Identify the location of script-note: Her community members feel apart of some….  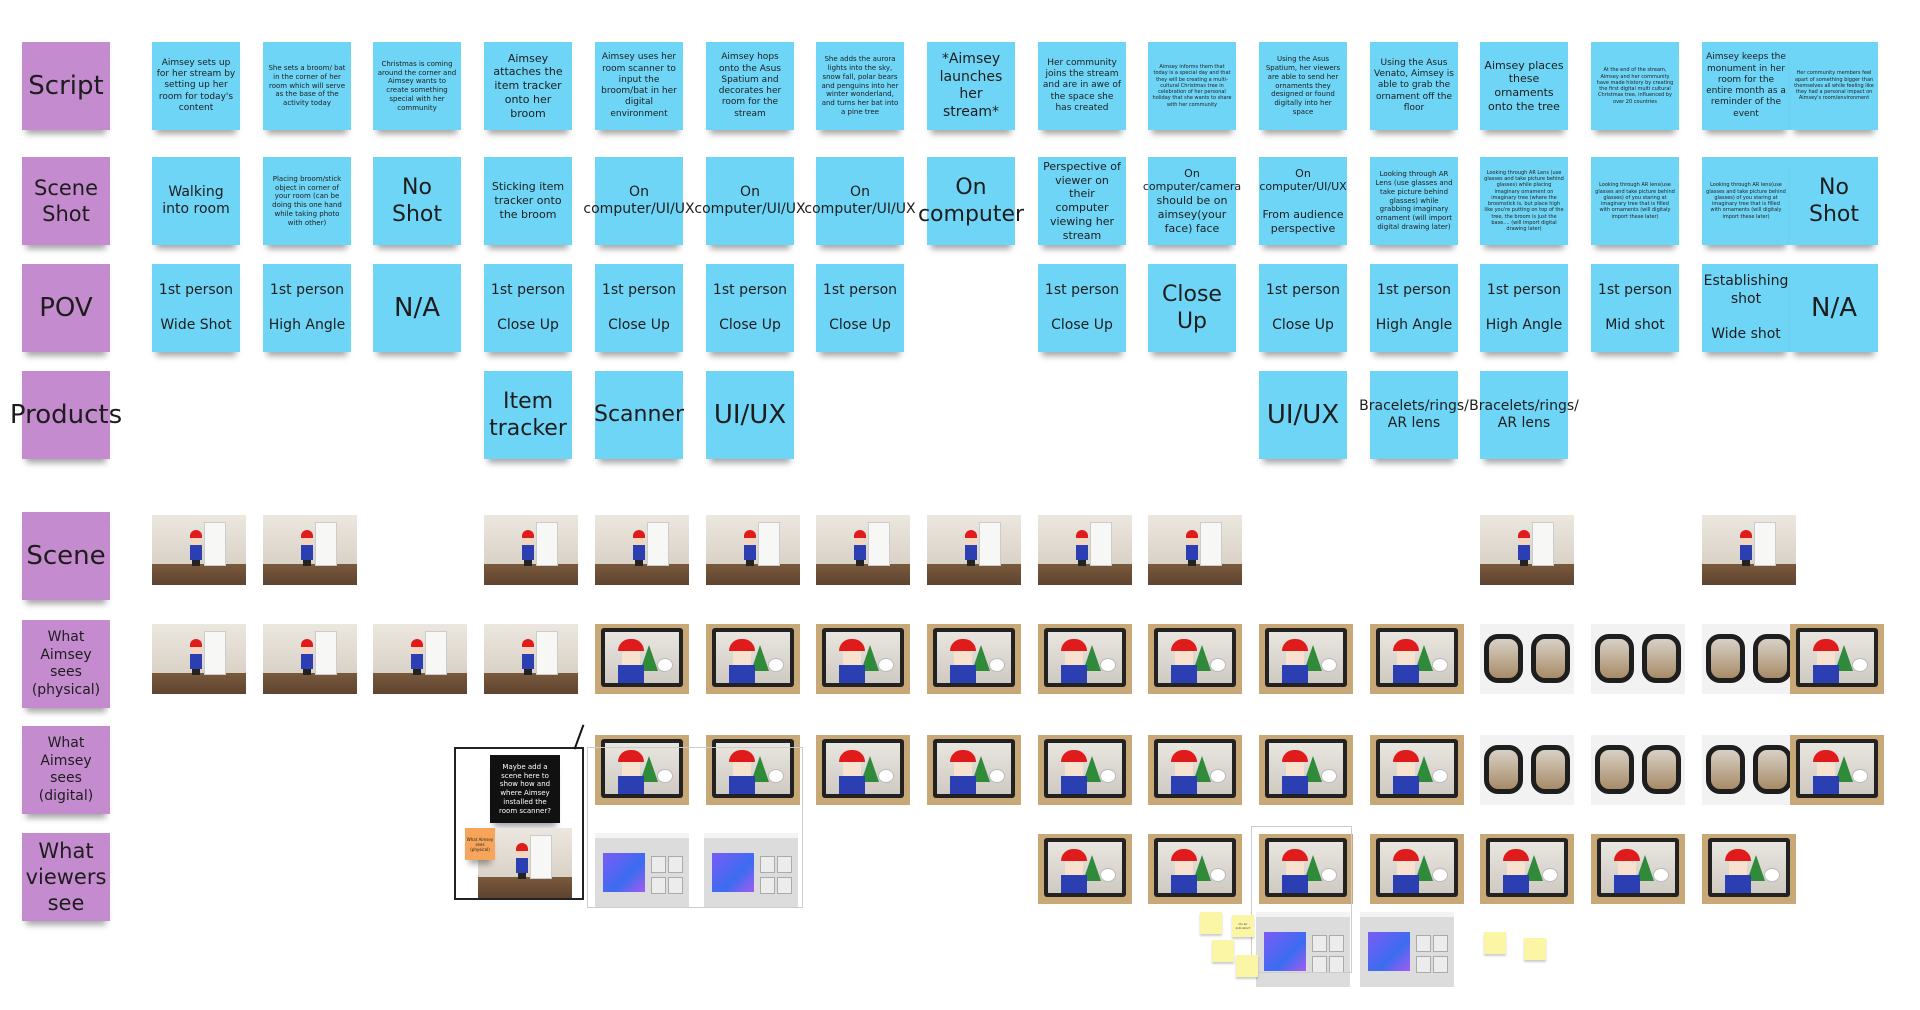
(1834, 86).